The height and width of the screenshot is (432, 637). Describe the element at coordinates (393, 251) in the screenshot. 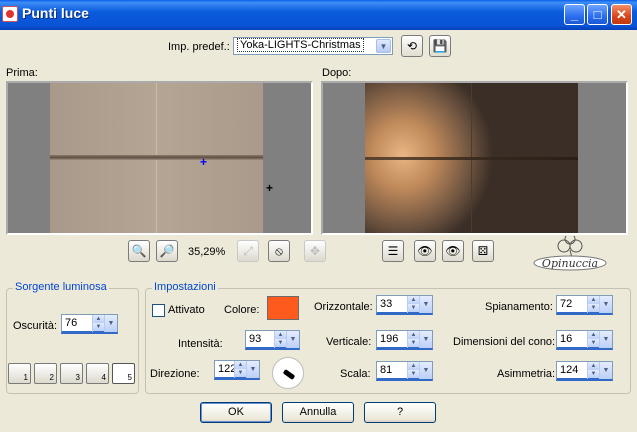

I see `preview-options-button: ☰` at that location.